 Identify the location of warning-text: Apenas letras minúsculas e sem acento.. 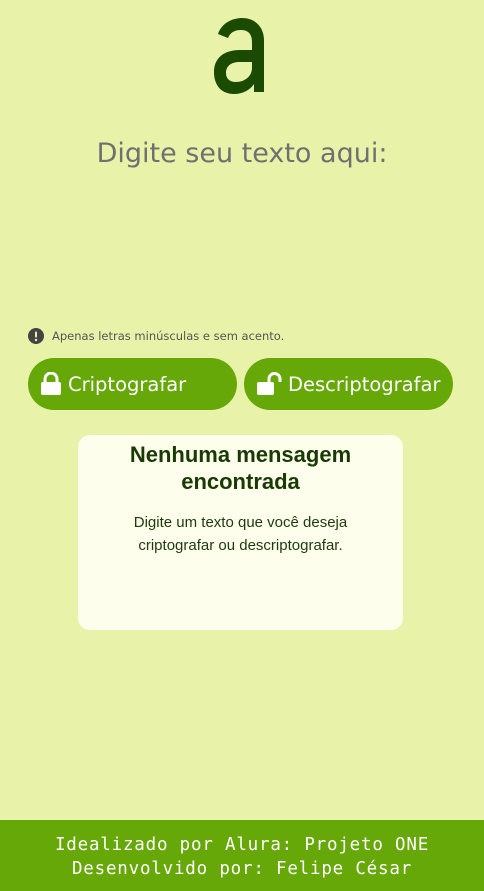
(168, 336).